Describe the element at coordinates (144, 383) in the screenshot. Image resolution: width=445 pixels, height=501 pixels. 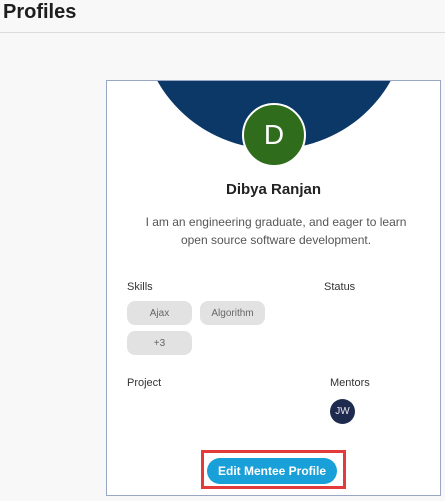
I see `project-label: Project` at that location.